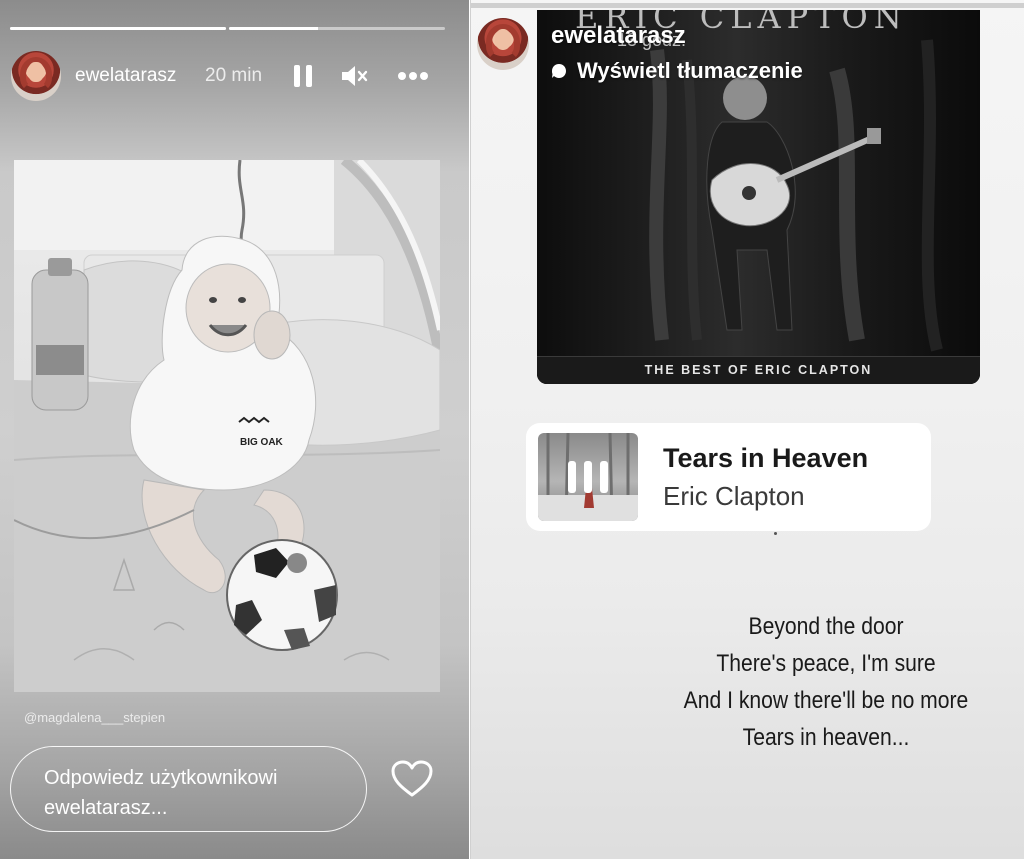  Describe the element at coordinates (766, 458) in the screenshot. I see `song-title: Tears in Heaven` at that location.